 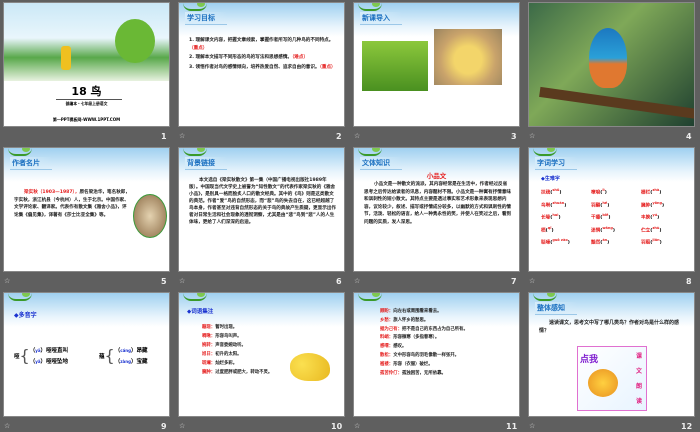 I want to click on vocab-word: 伫立(zhù), so click(x=651, y=229).